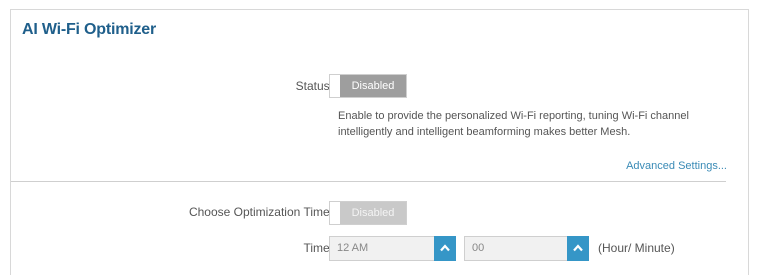  I want to click on optimization-toggle-state: Disabled, so click(373, 213).